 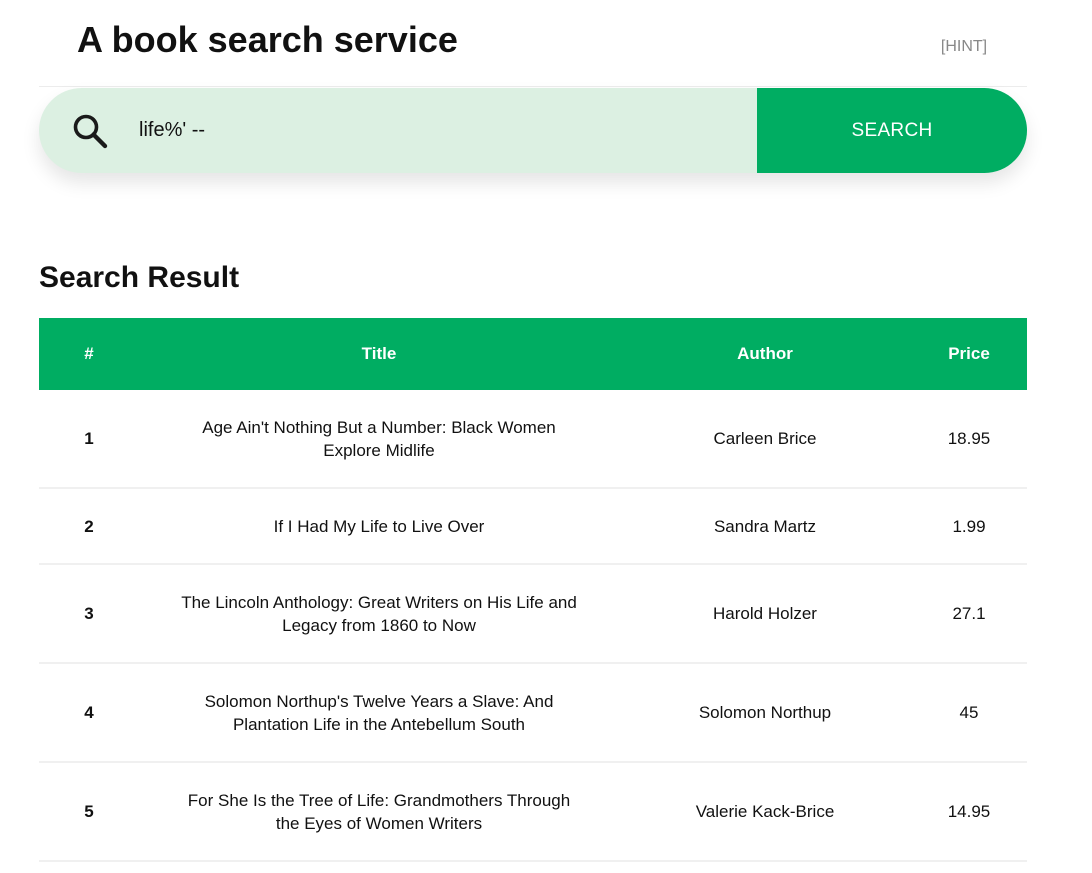 I want to click on column-header-number: #, so click(x=89, y=354).